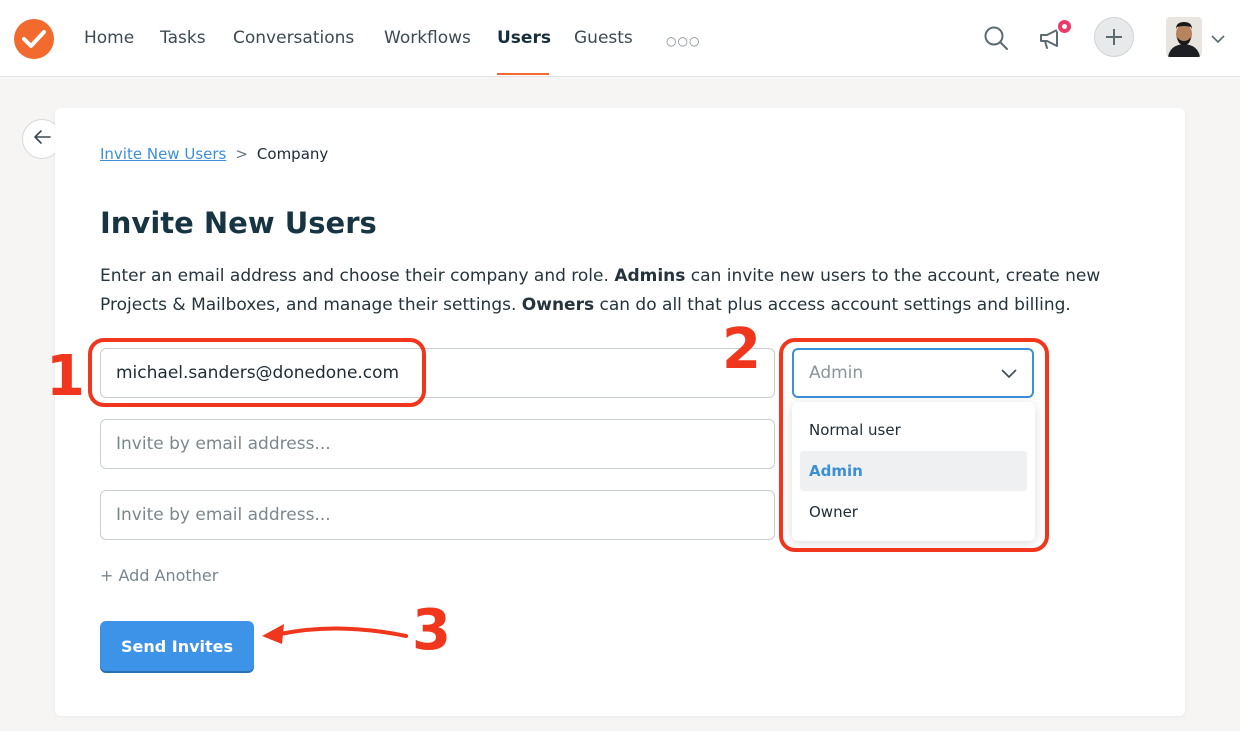 Image resolution: width=1240 pixels, height=731 pixels. Describe the element at coordinates (335, 634) in the screenshot. I see `annotation-arrow-icon` at that location.